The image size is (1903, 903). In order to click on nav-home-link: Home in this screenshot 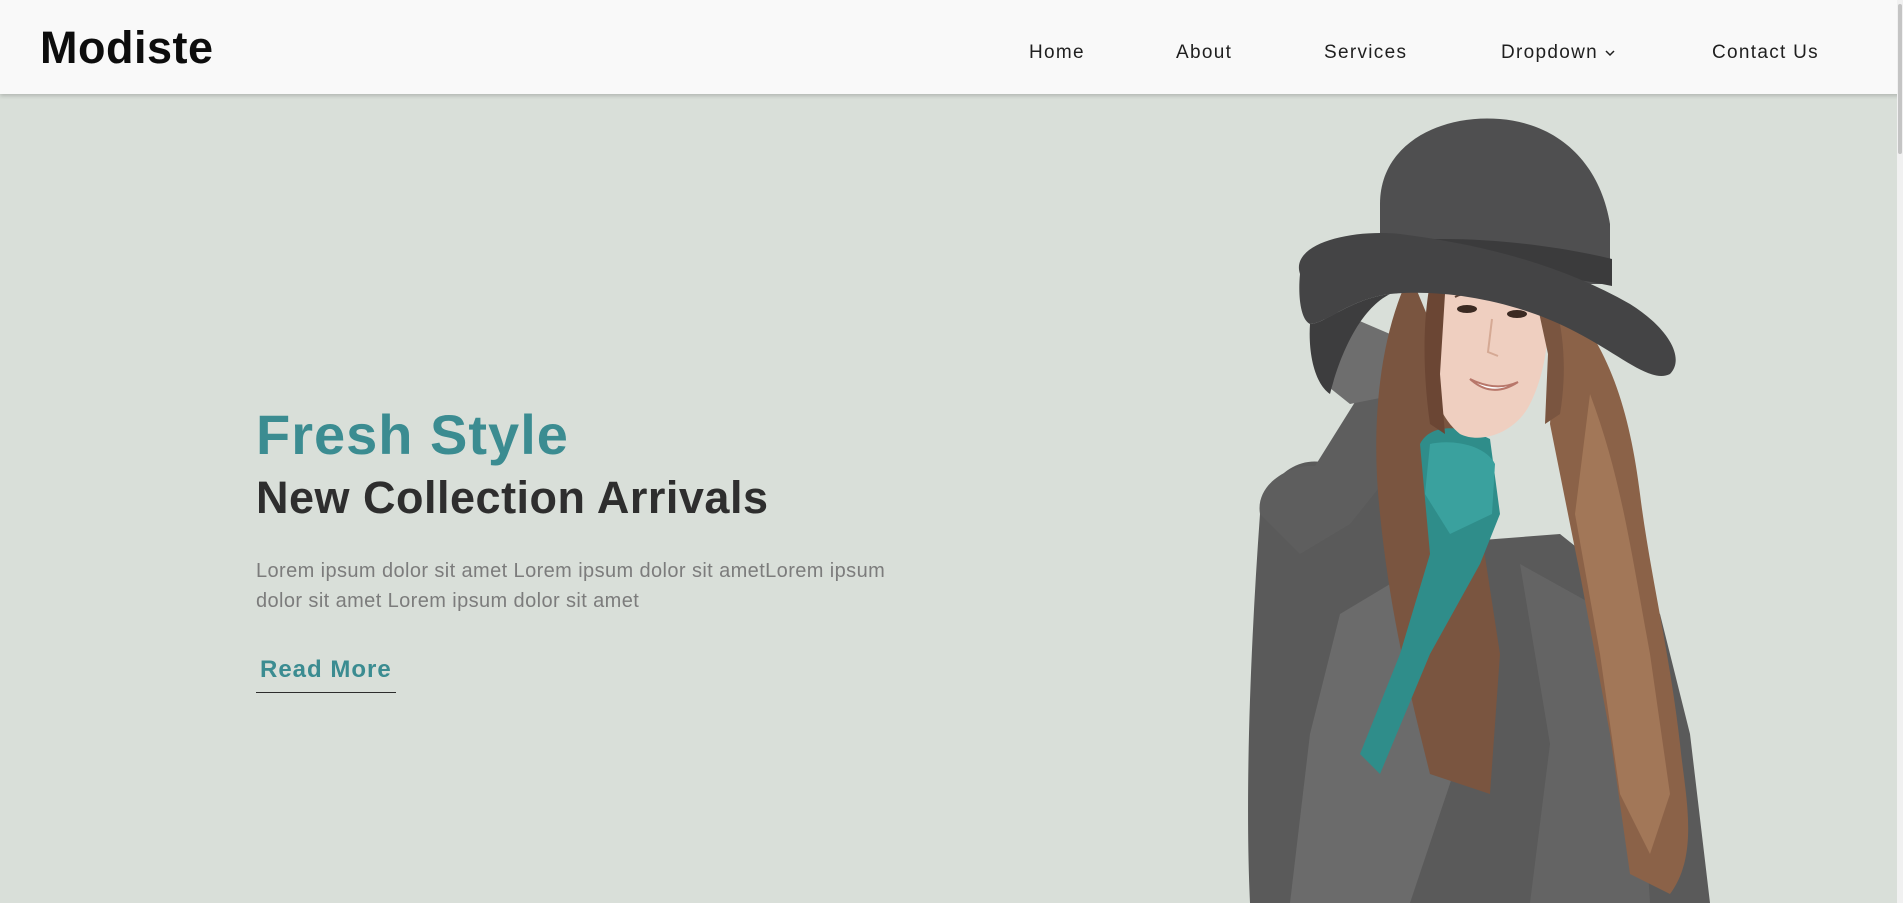, I will do `click(1057, 53)`.